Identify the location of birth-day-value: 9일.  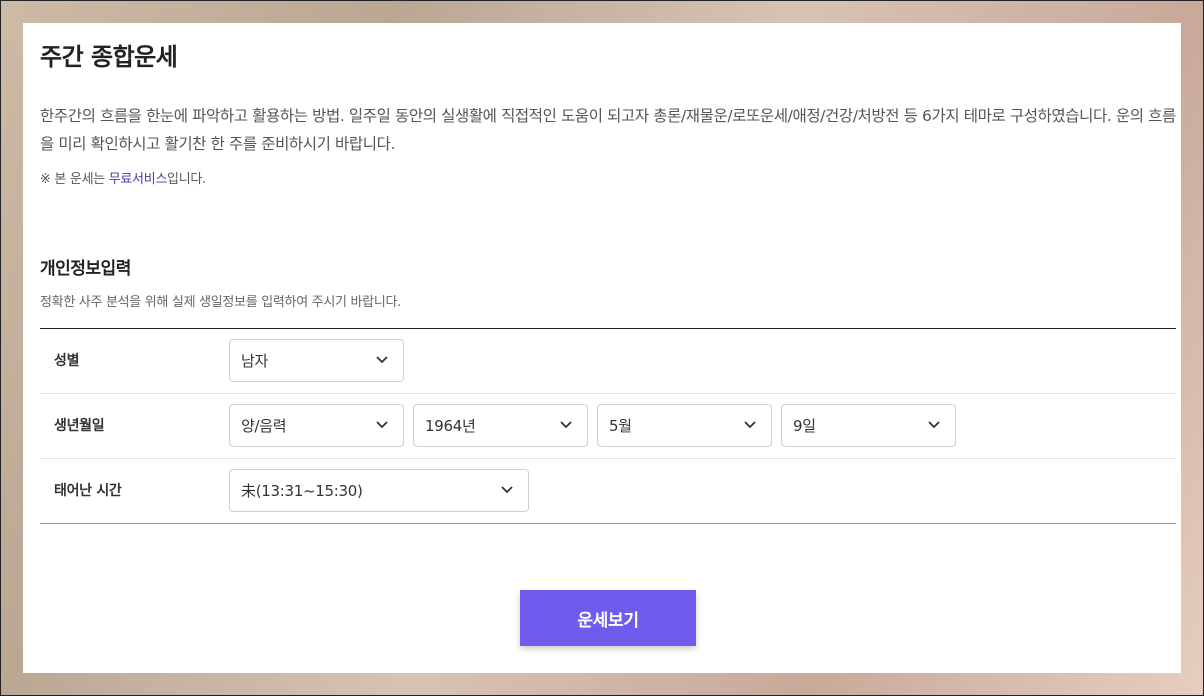
(804, 426).